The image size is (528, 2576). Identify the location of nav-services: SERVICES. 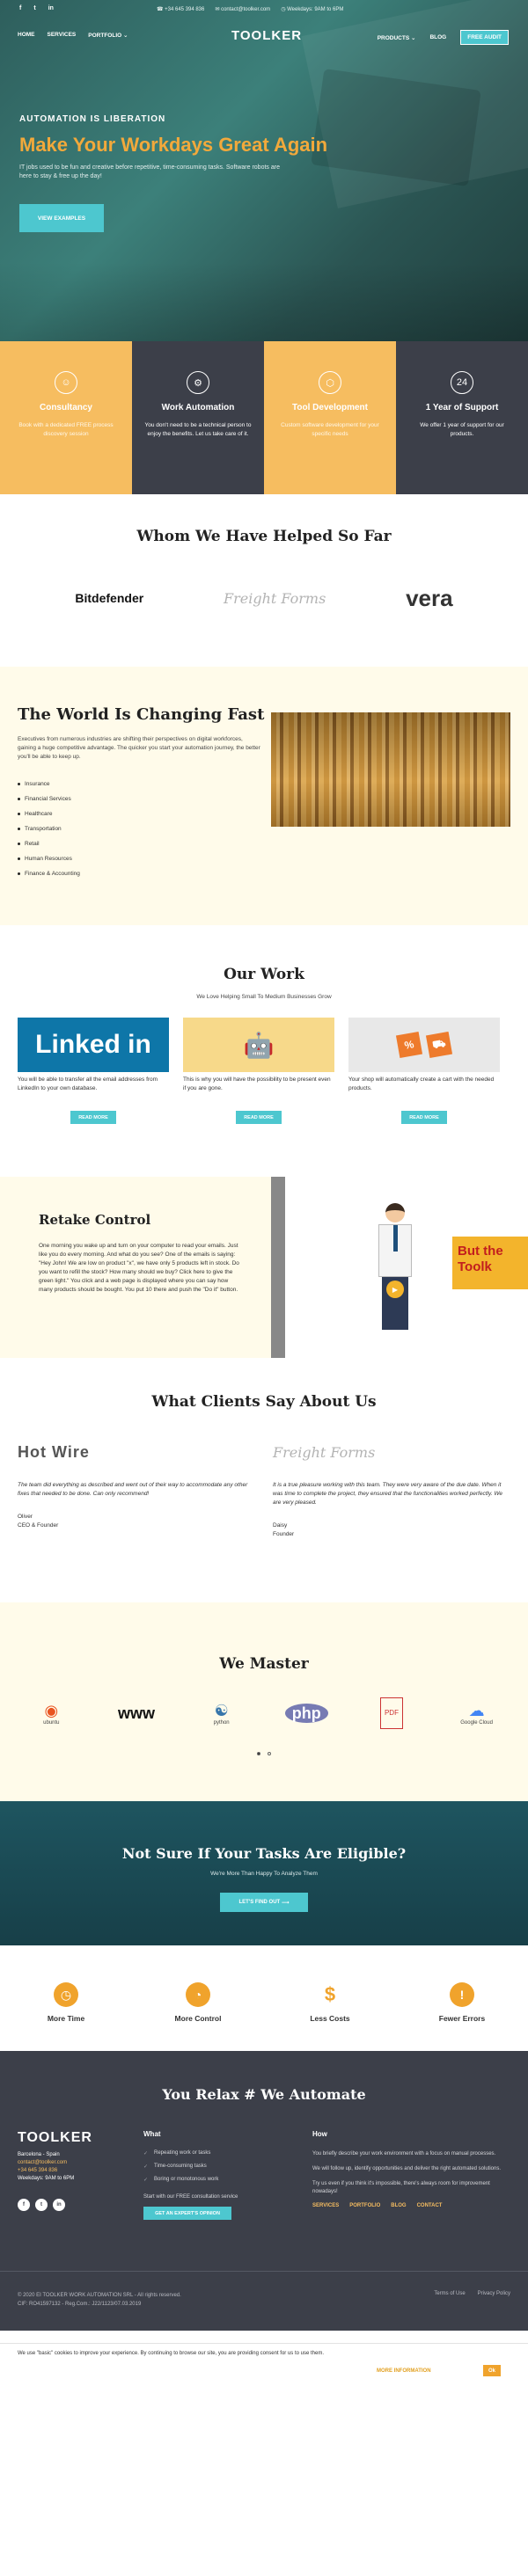
(63, 35).